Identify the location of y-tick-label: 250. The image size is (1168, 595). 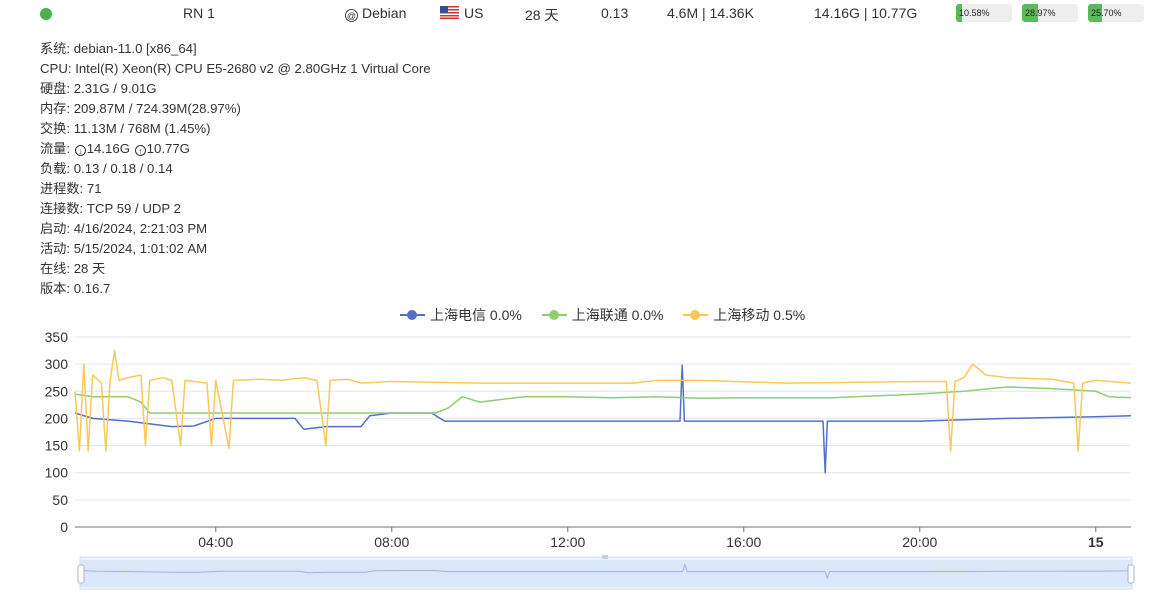
(57, 391).